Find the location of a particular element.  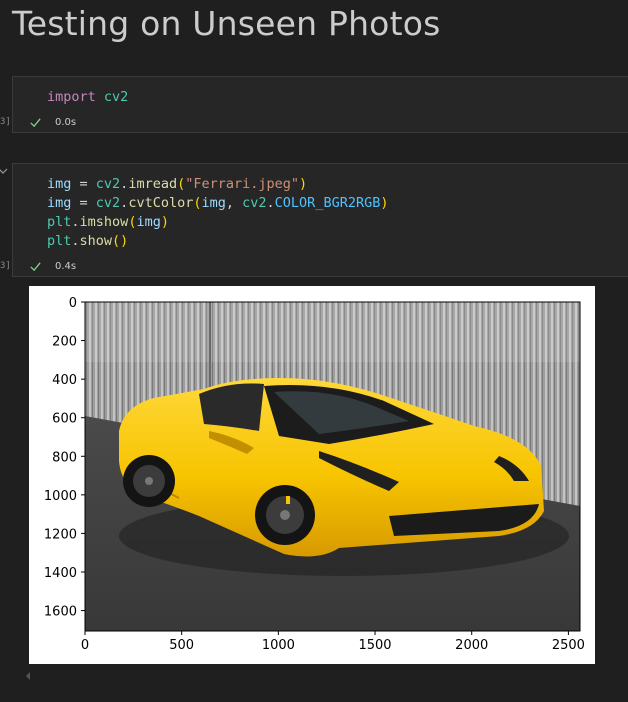

y-tick-label: 200 is located at coordinates (64, 342).